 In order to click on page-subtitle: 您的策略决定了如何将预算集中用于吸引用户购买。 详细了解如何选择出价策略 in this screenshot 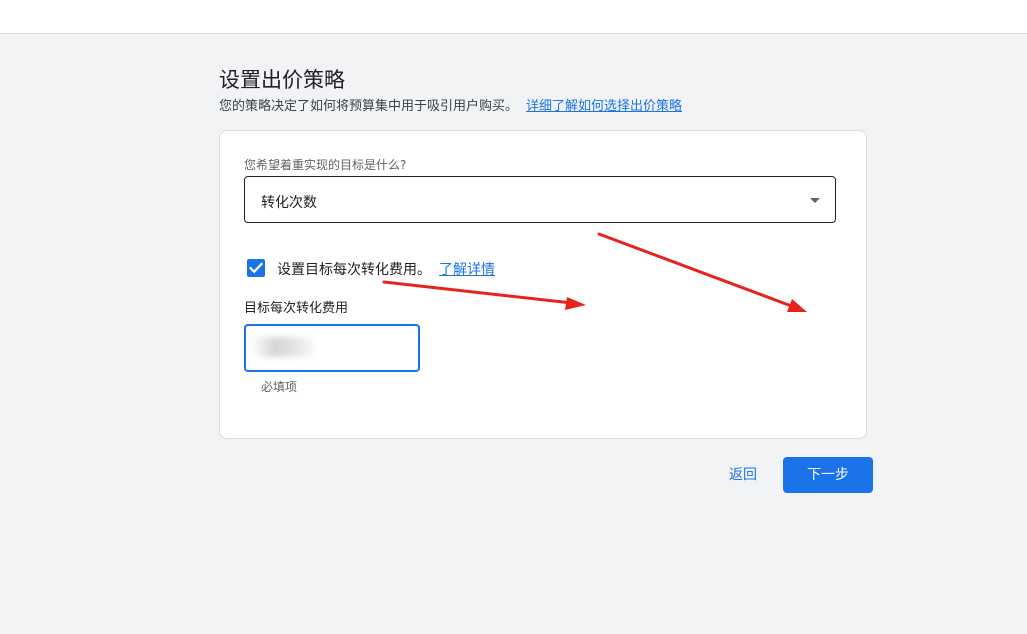, I will do `click(450, 104)`.